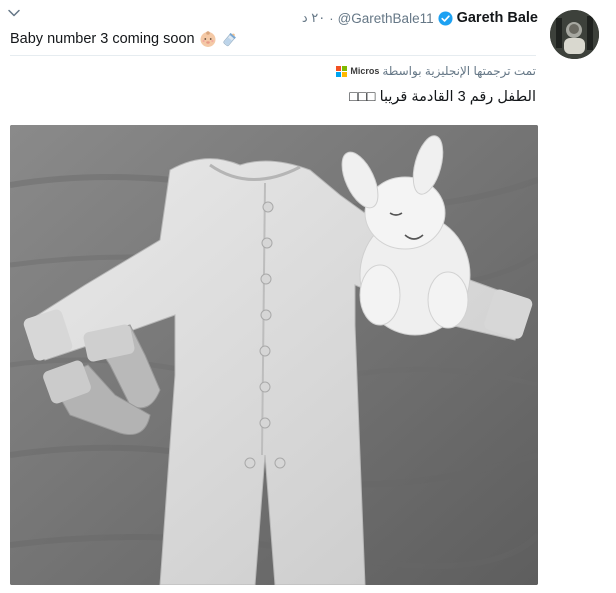  What do you see at coordinates (273, 55) in the screenshot?
I see `divider` at bounding box center [273, 55].